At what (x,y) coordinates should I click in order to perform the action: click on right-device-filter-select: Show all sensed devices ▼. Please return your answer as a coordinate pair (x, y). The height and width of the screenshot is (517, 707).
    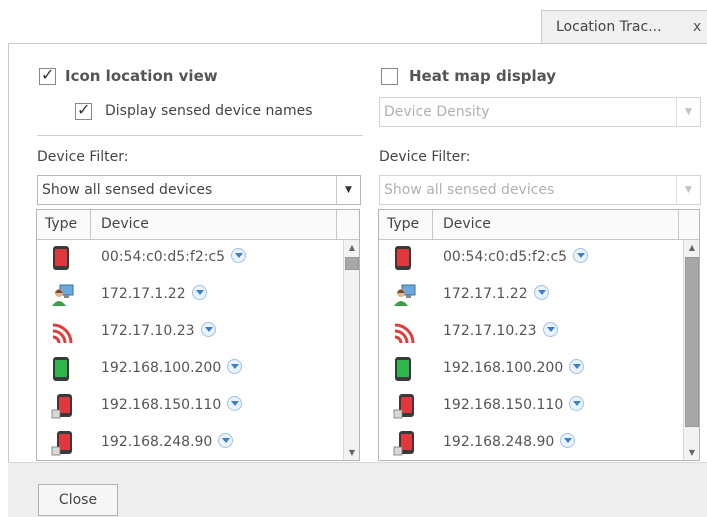
    Looking at the image, I should click on (540, 190).